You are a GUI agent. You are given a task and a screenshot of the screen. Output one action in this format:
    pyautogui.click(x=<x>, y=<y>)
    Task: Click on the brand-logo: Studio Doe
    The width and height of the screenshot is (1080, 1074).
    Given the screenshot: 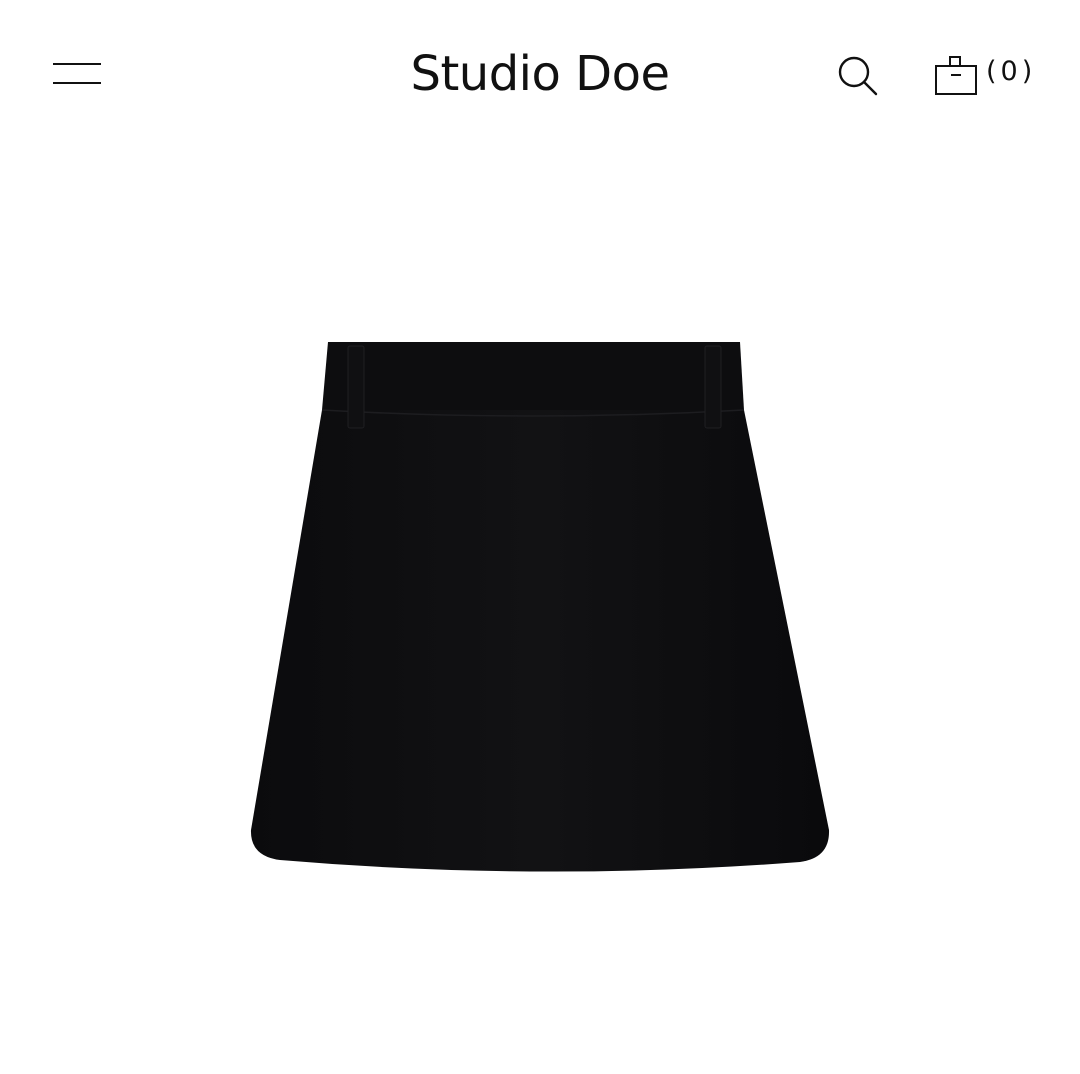 What is the action you would take?
    pyautogui.click(x=540, y=74)
    